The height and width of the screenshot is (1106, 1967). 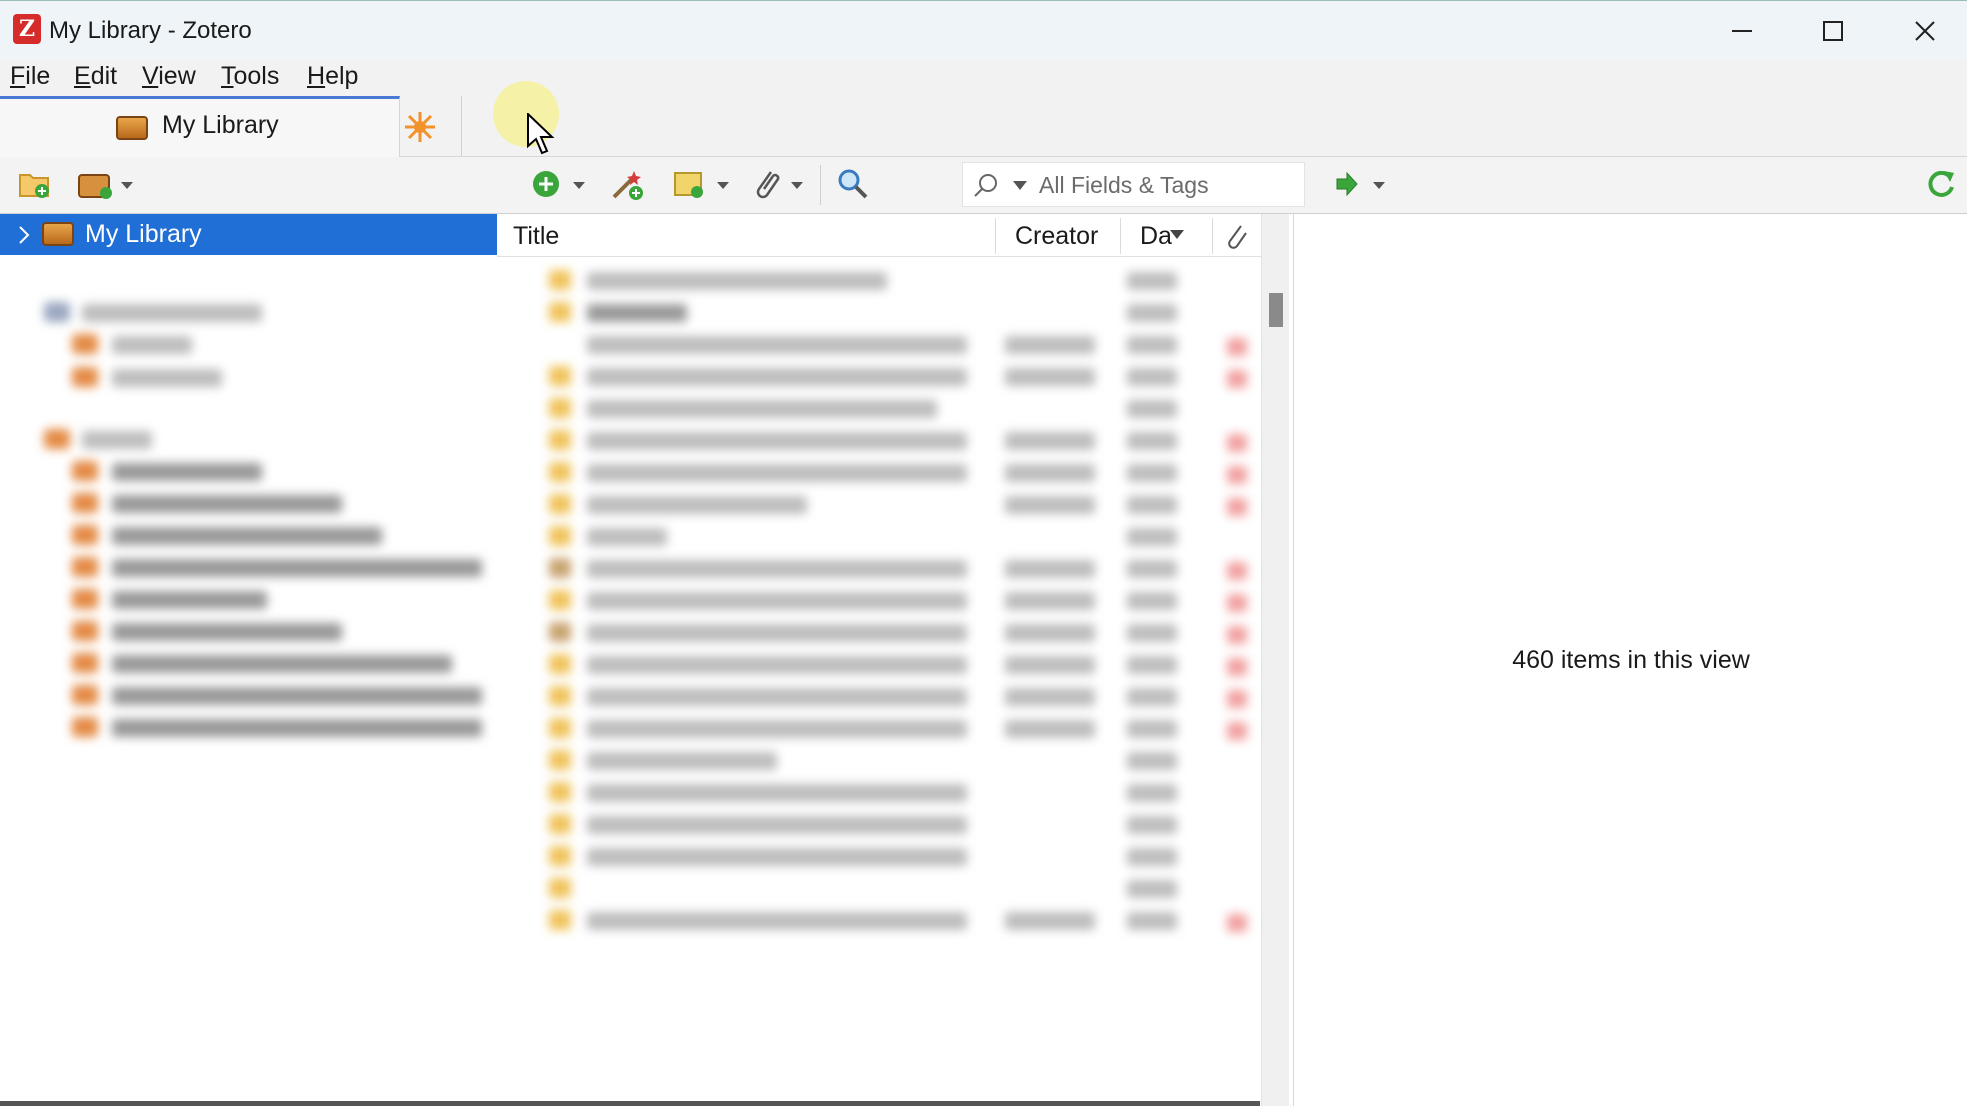 I want to click on toolbar-separator, so click(x=820, y=185).